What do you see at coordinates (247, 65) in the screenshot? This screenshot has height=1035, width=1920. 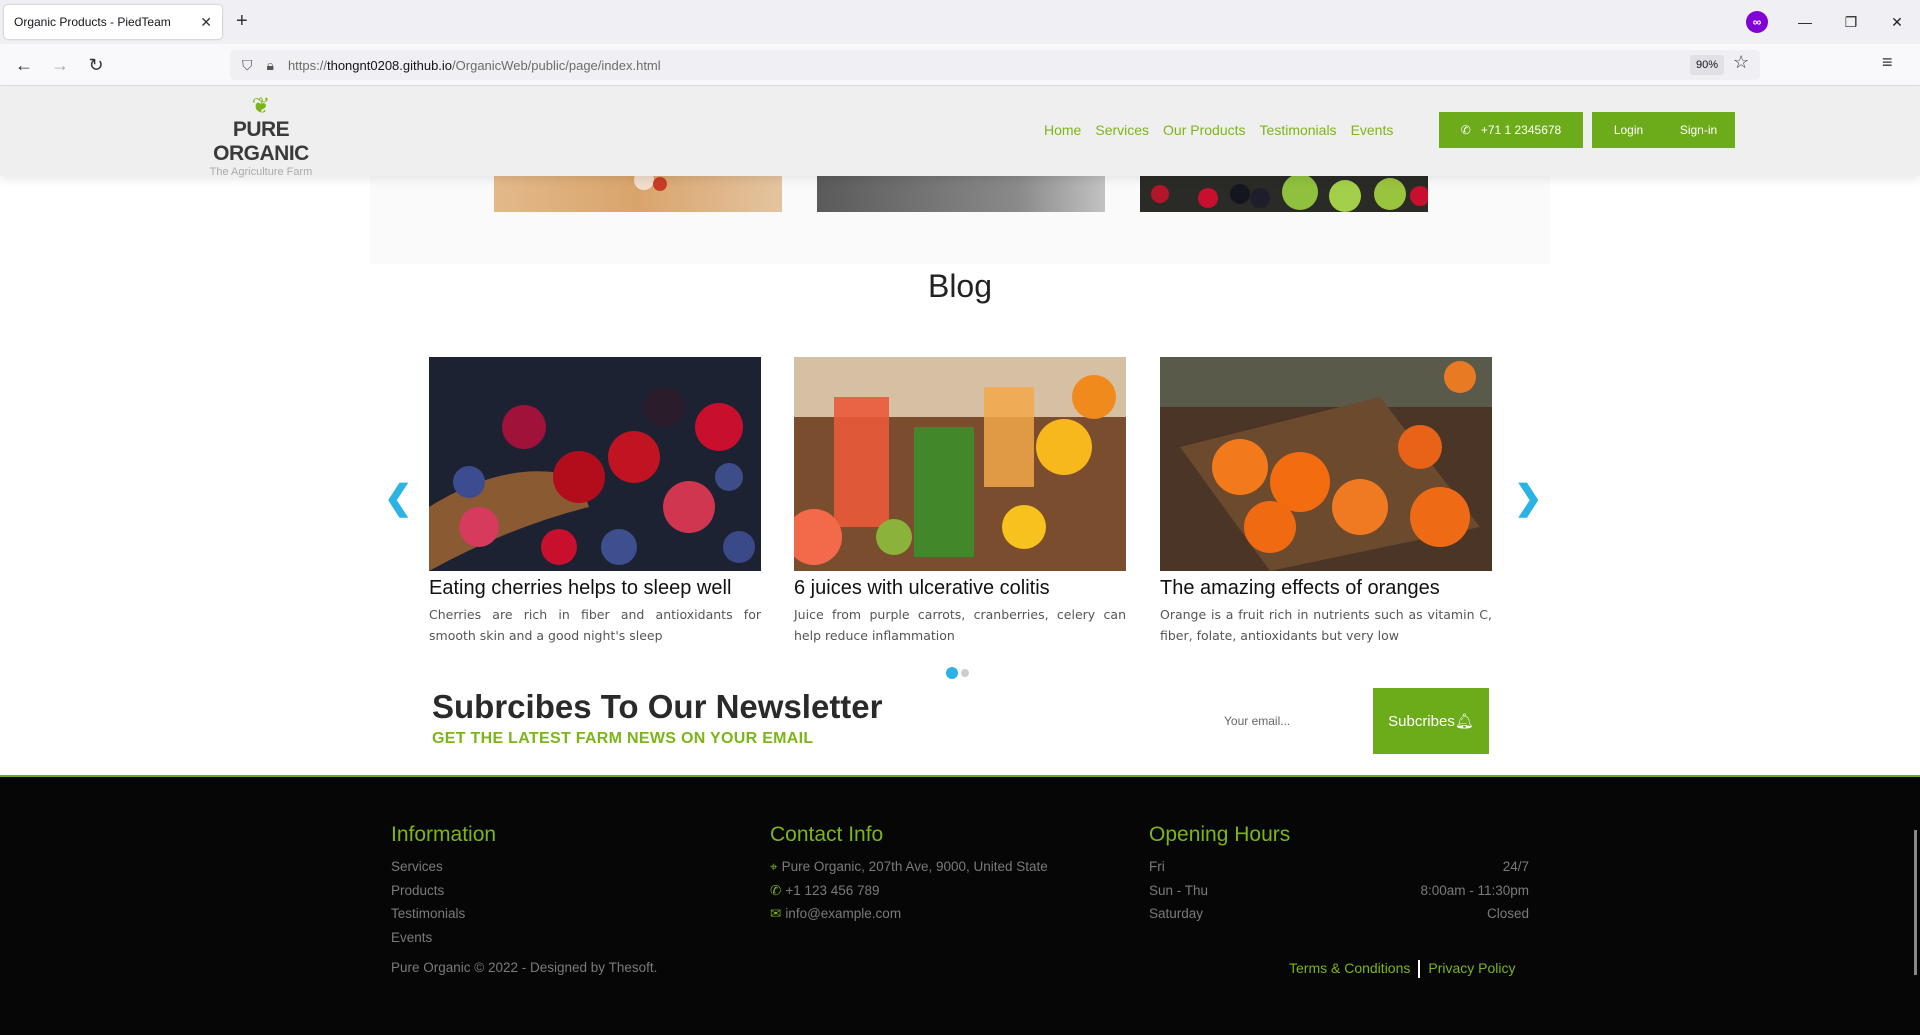 I see `shield-icon: ⛉` at bounding box center [247, 65].